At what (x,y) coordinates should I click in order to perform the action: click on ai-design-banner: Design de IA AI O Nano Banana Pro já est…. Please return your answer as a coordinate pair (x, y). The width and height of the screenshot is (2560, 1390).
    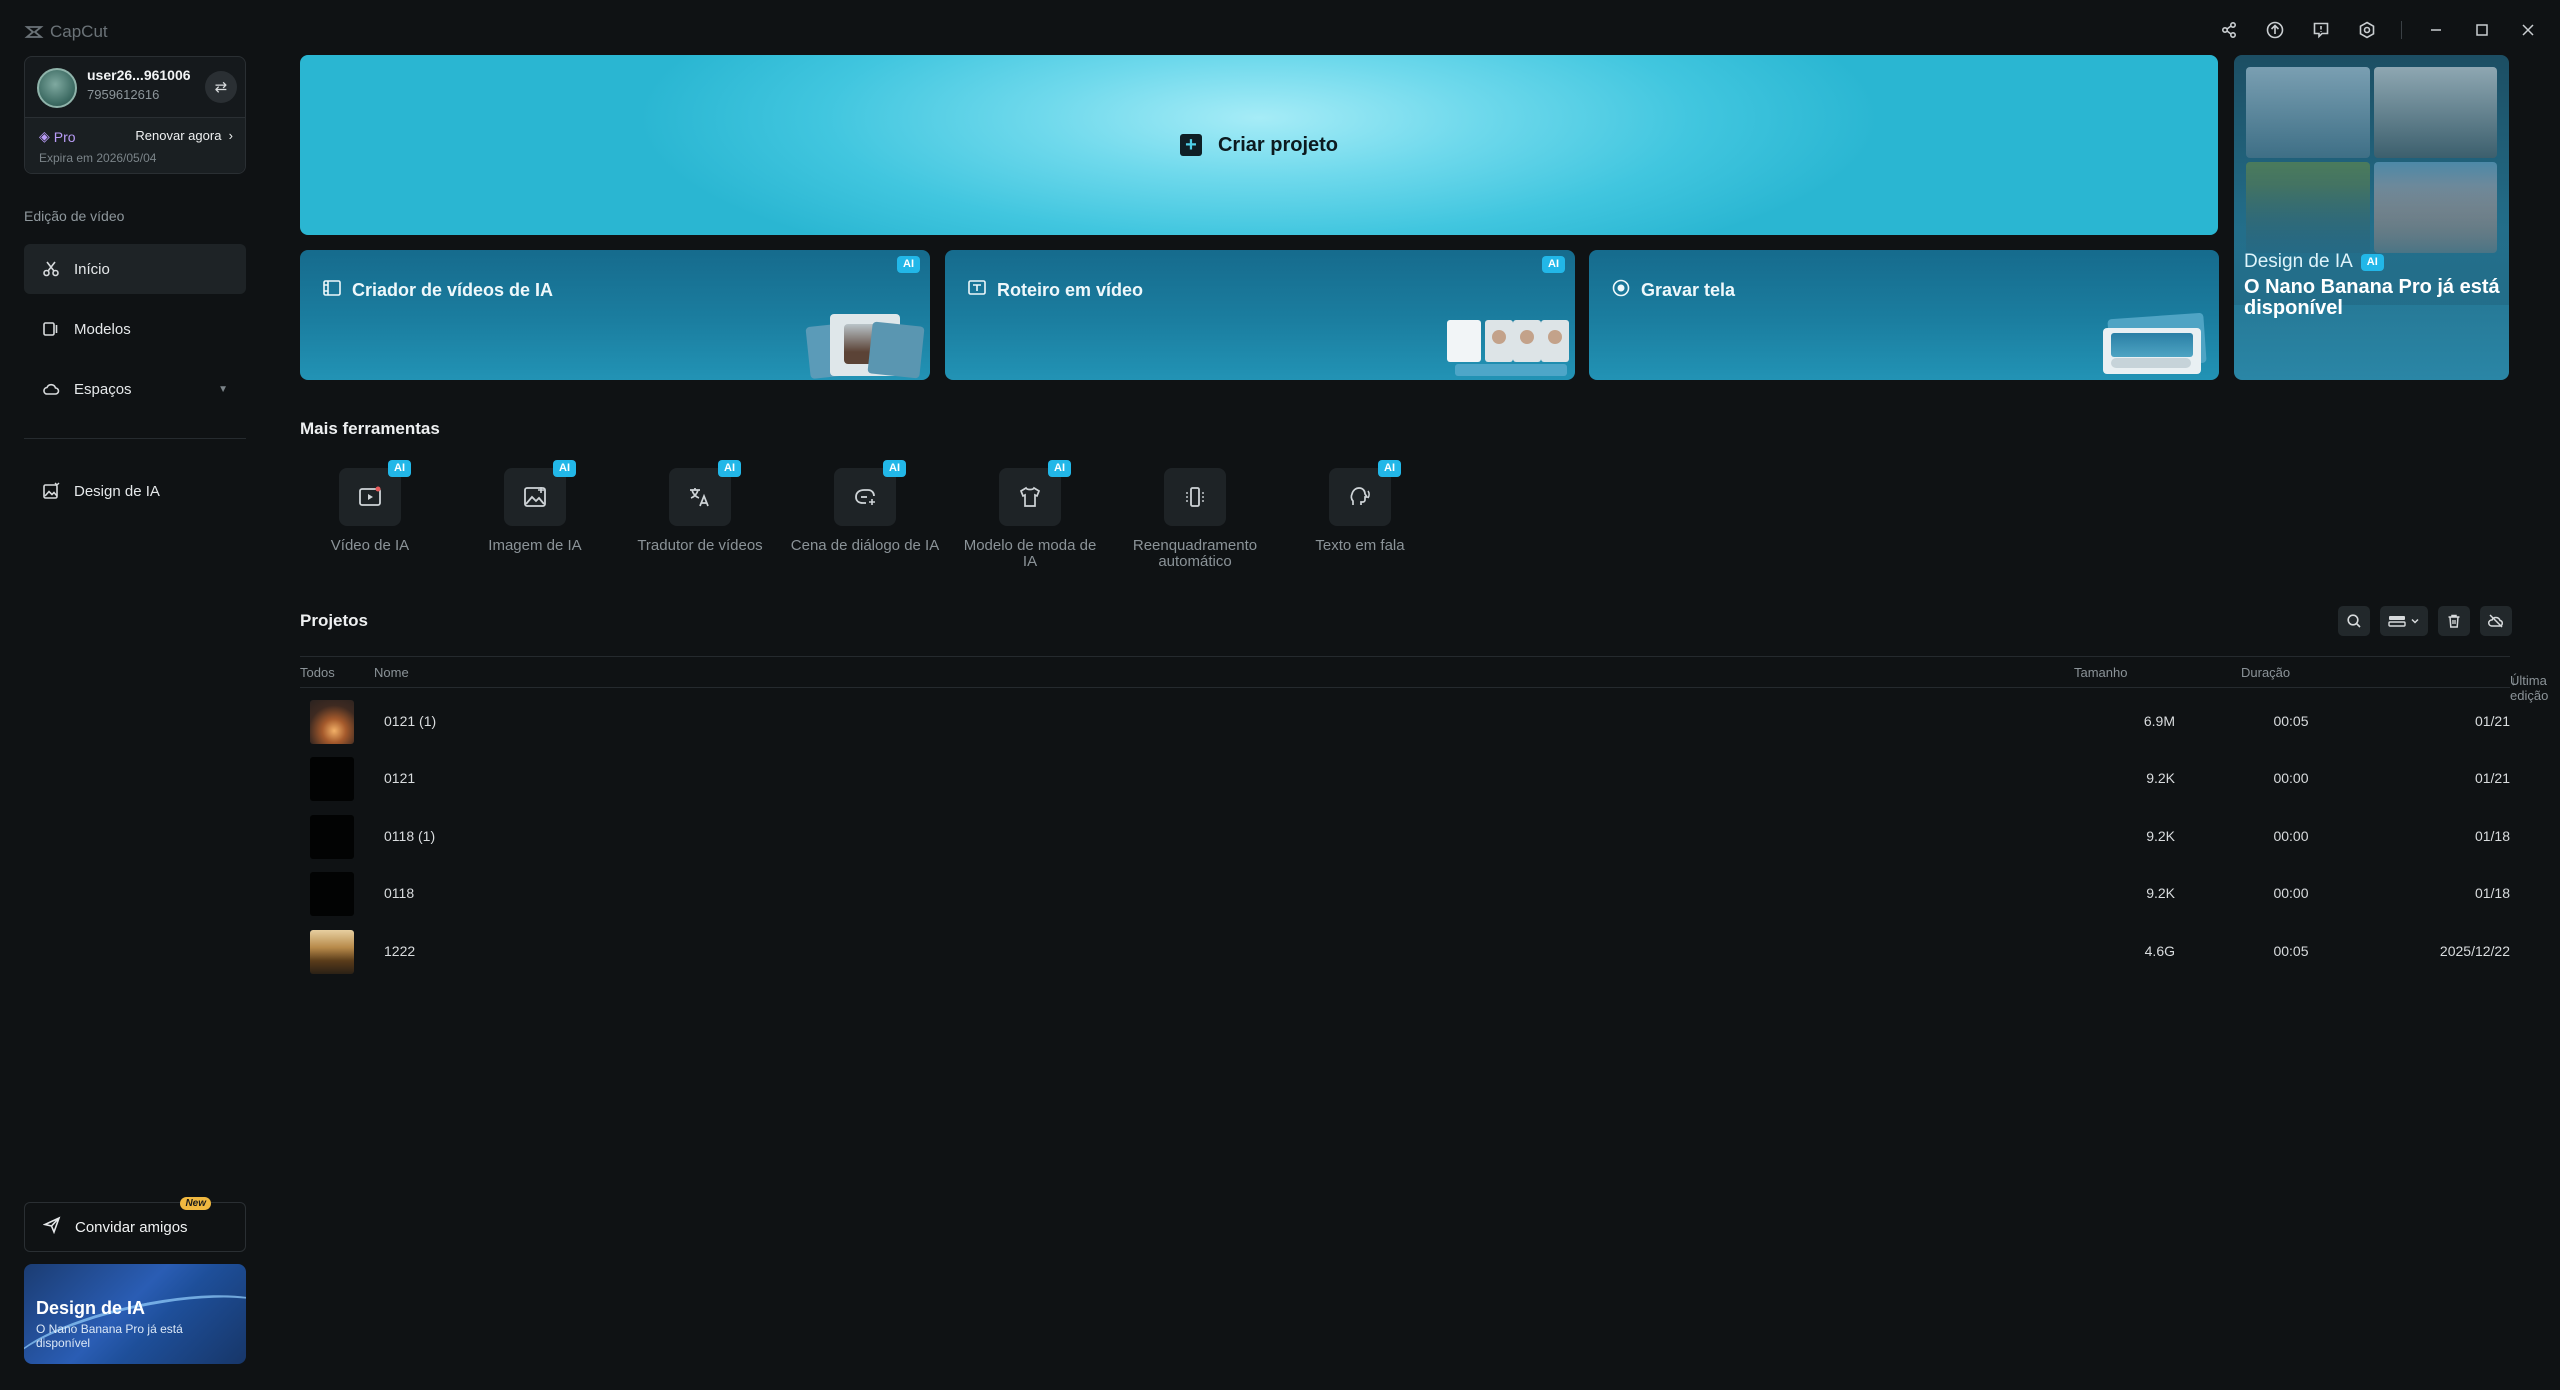
    Looking at the image, I should click on (2371, 217).